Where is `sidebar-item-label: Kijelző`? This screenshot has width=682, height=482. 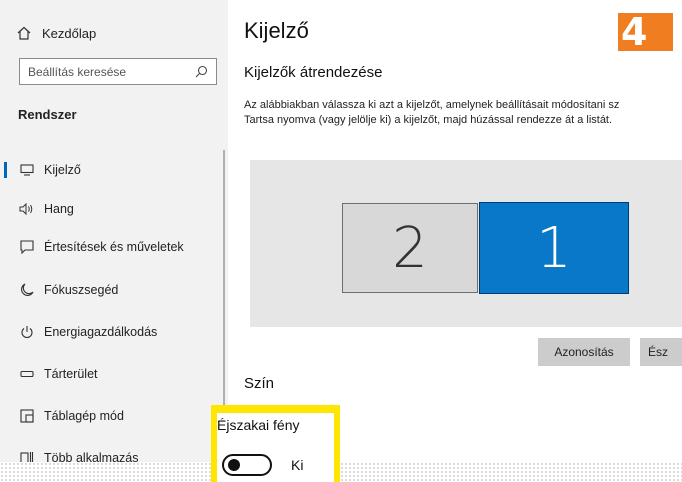
sidebar-item-label: Kijelző is located at coordinates (62, 170).